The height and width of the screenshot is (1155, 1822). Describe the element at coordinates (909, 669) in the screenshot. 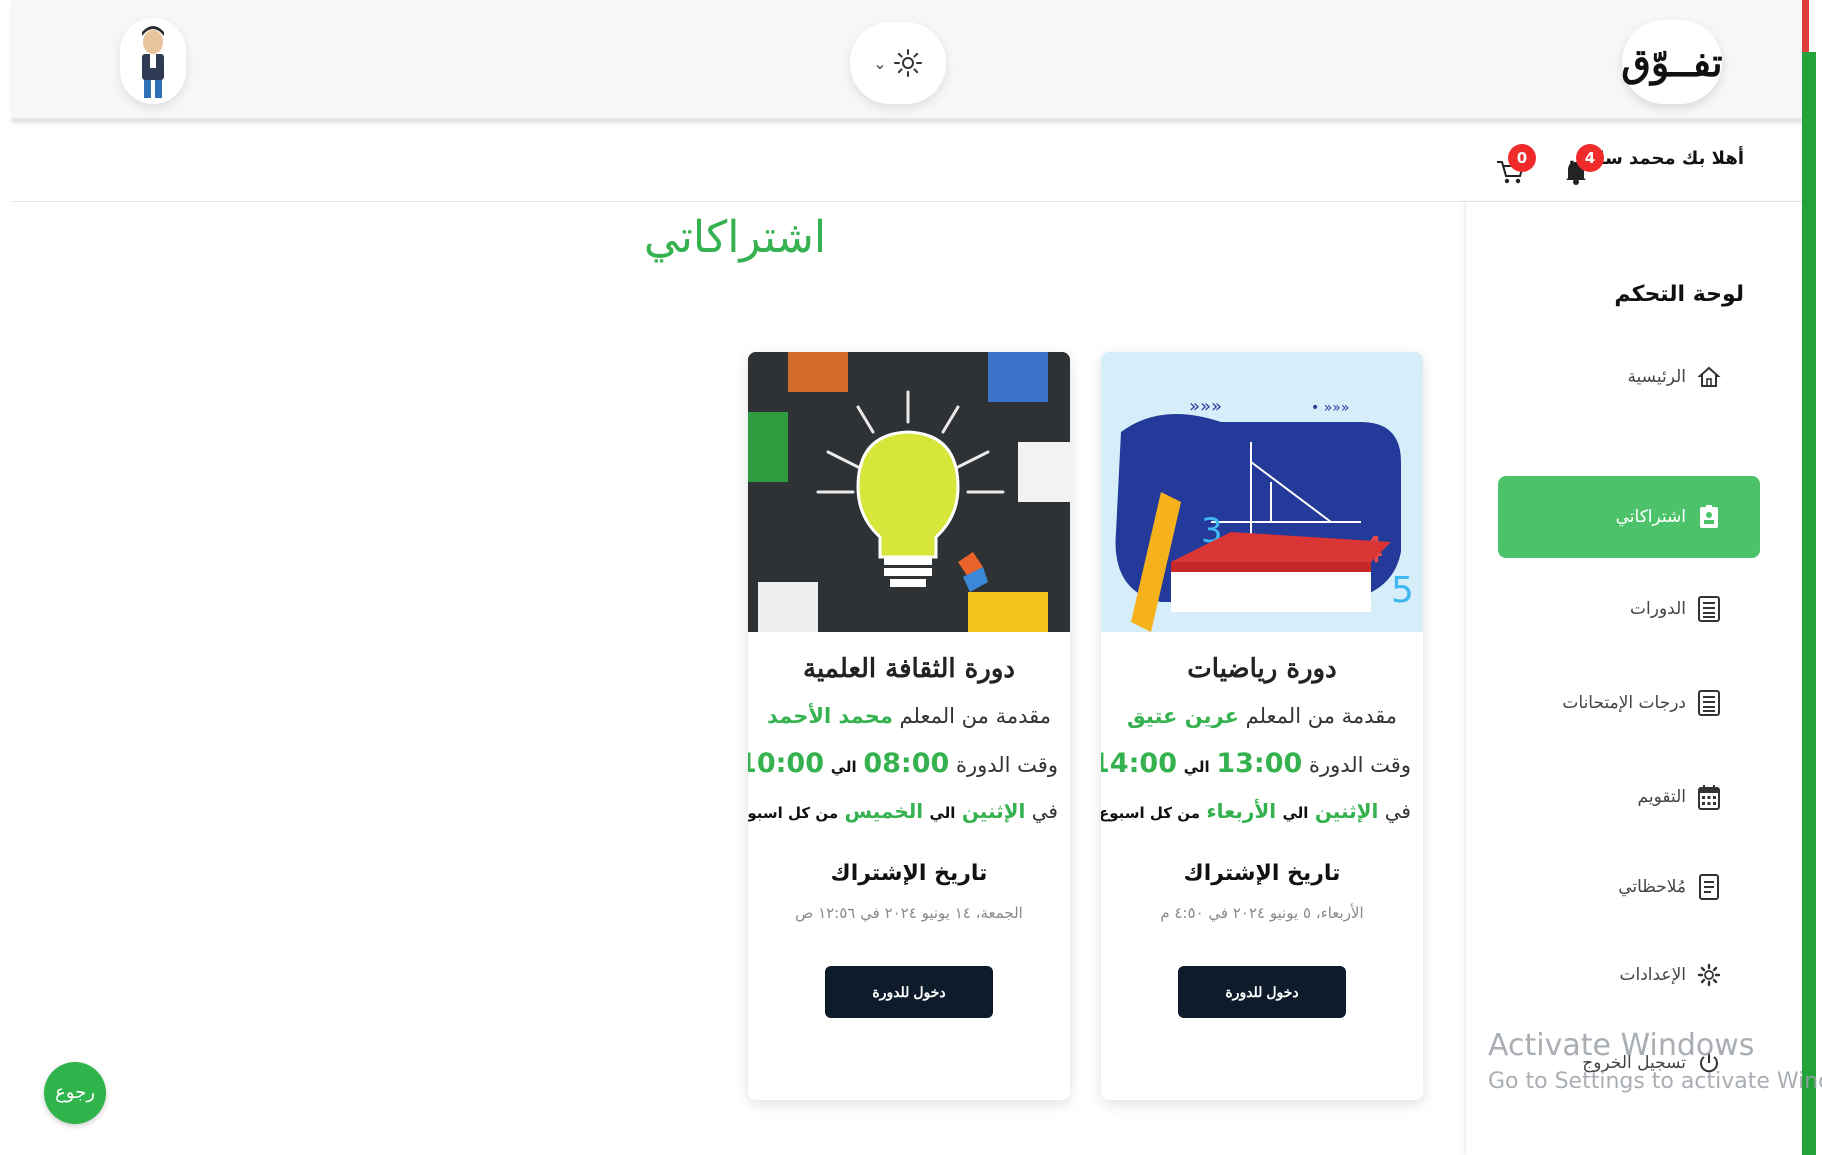

I see `course-title: دورة الثقافة العلمية` at that location.